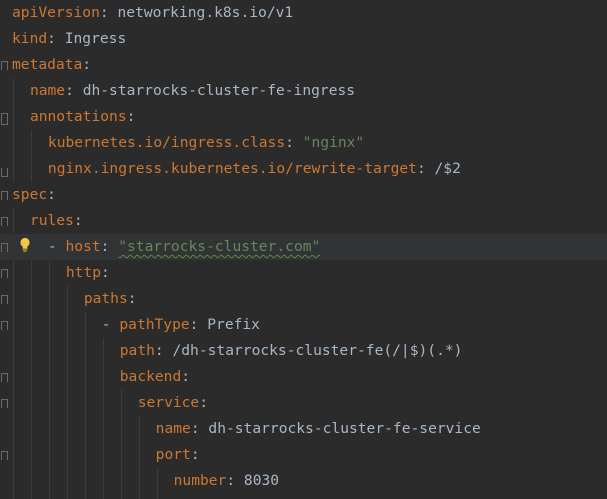 The image size is (607, 499). I want to click on code-text: - pathType: Prefix, so click(181, 325).